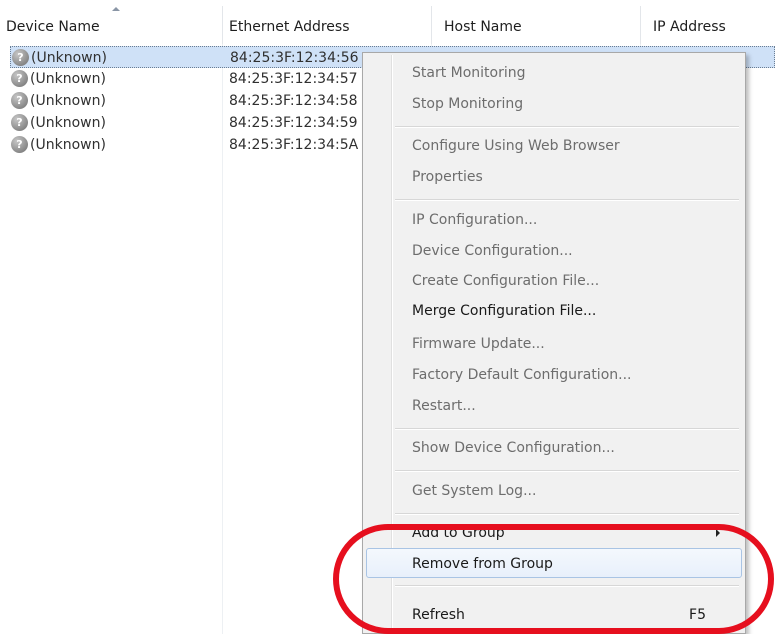 The height and width of the screenshot is (634, 775). What do you see at coordinates (458, 533) in the screenshot?
I see `menu-item-label: Add to Group` at bounding box center [458, 533].